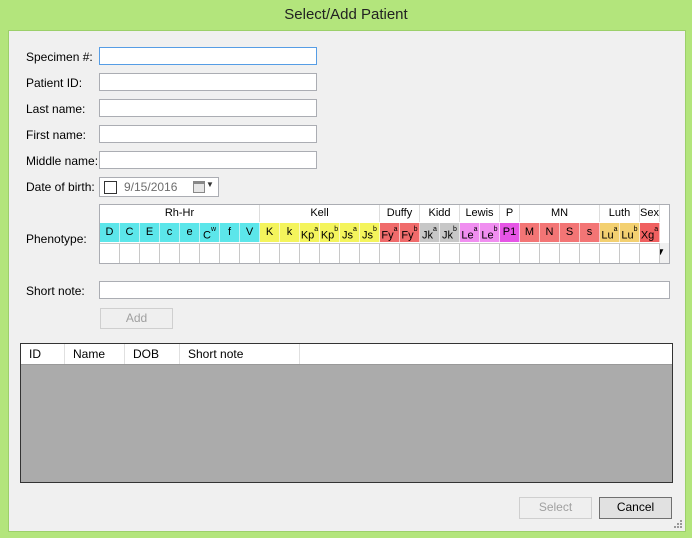 Image resolution: width=692 pixels, height=538 pixels. What do you see at coordinates (330, 232) in the screenshot?
I see `antigen-kp-b: Kpb` at bounding box center [330, 232].